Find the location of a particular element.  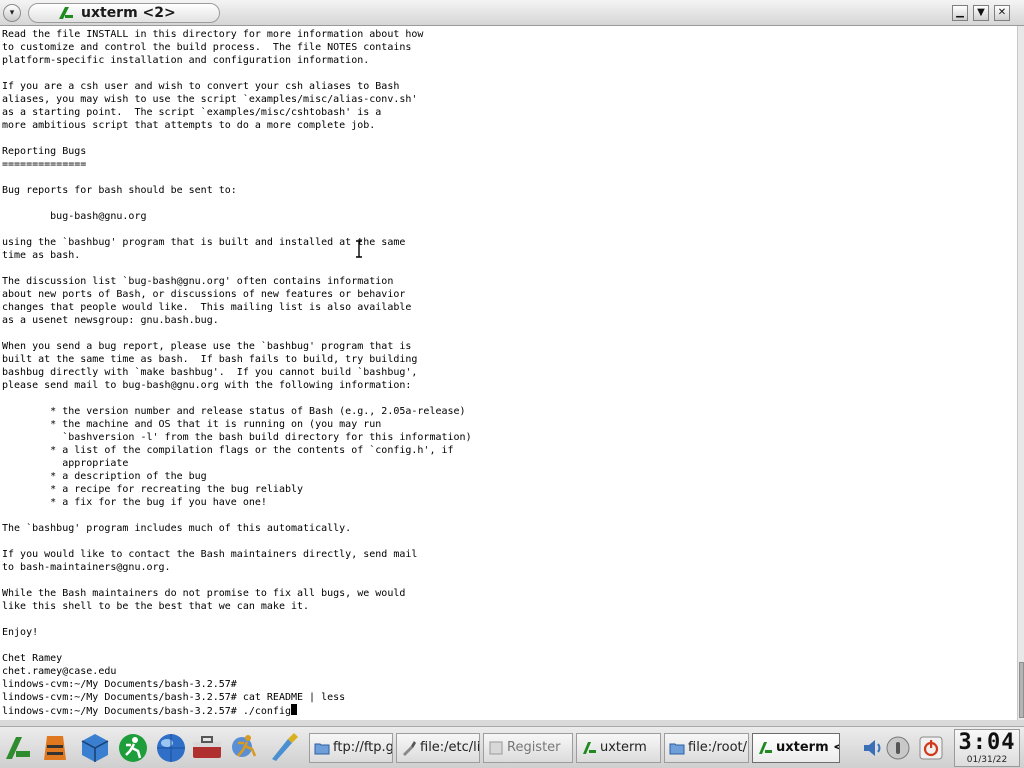

terminal-line: time as bash. is located at coordinates (41, 255).